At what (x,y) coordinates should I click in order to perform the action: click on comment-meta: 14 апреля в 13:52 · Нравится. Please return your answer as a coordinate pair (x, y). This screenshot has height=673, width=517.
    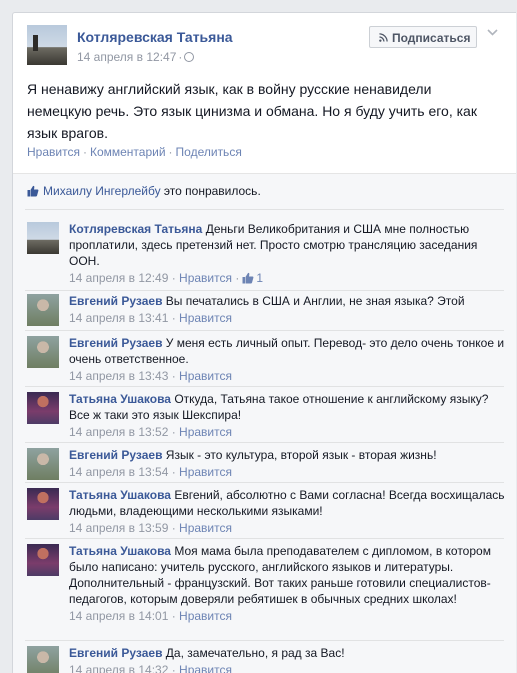
    Looking at the image, I should click on (150, 432).